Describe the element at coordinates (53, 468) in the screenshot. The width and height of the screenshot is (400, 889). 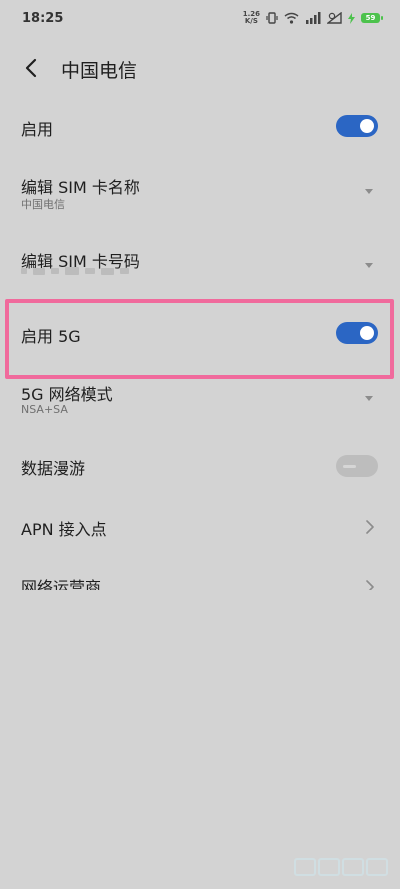
I see `setting-label-data-roaming: 数据漫游` at that location.